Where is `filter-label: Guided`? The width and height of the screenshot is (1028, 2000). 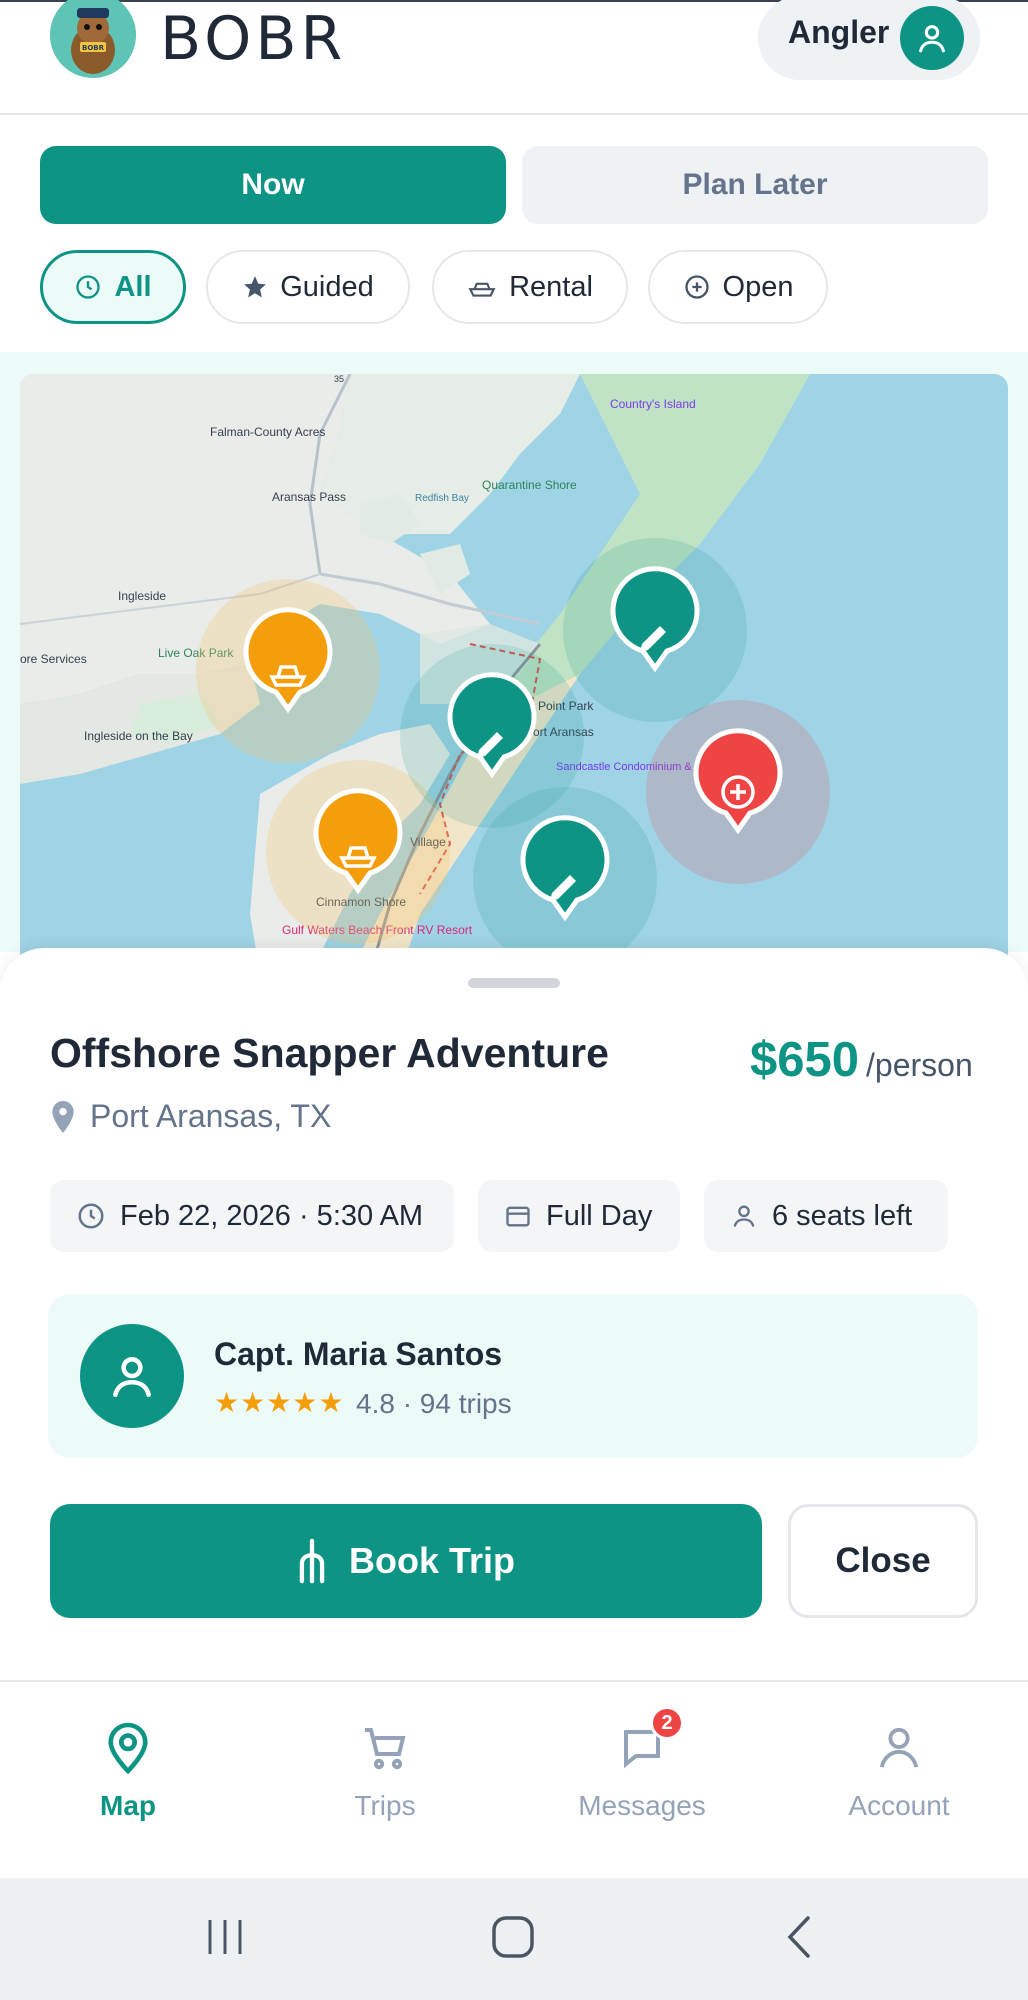 filter-label: Guided is located at coordinates (327, 286).